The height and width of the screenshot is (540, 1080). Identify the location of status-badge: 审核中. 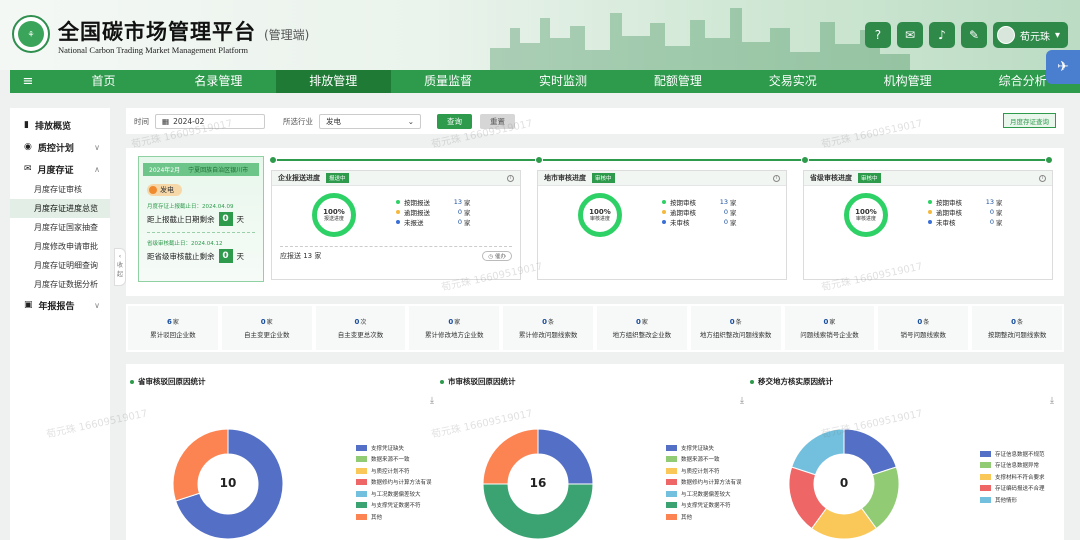
(603, 178).